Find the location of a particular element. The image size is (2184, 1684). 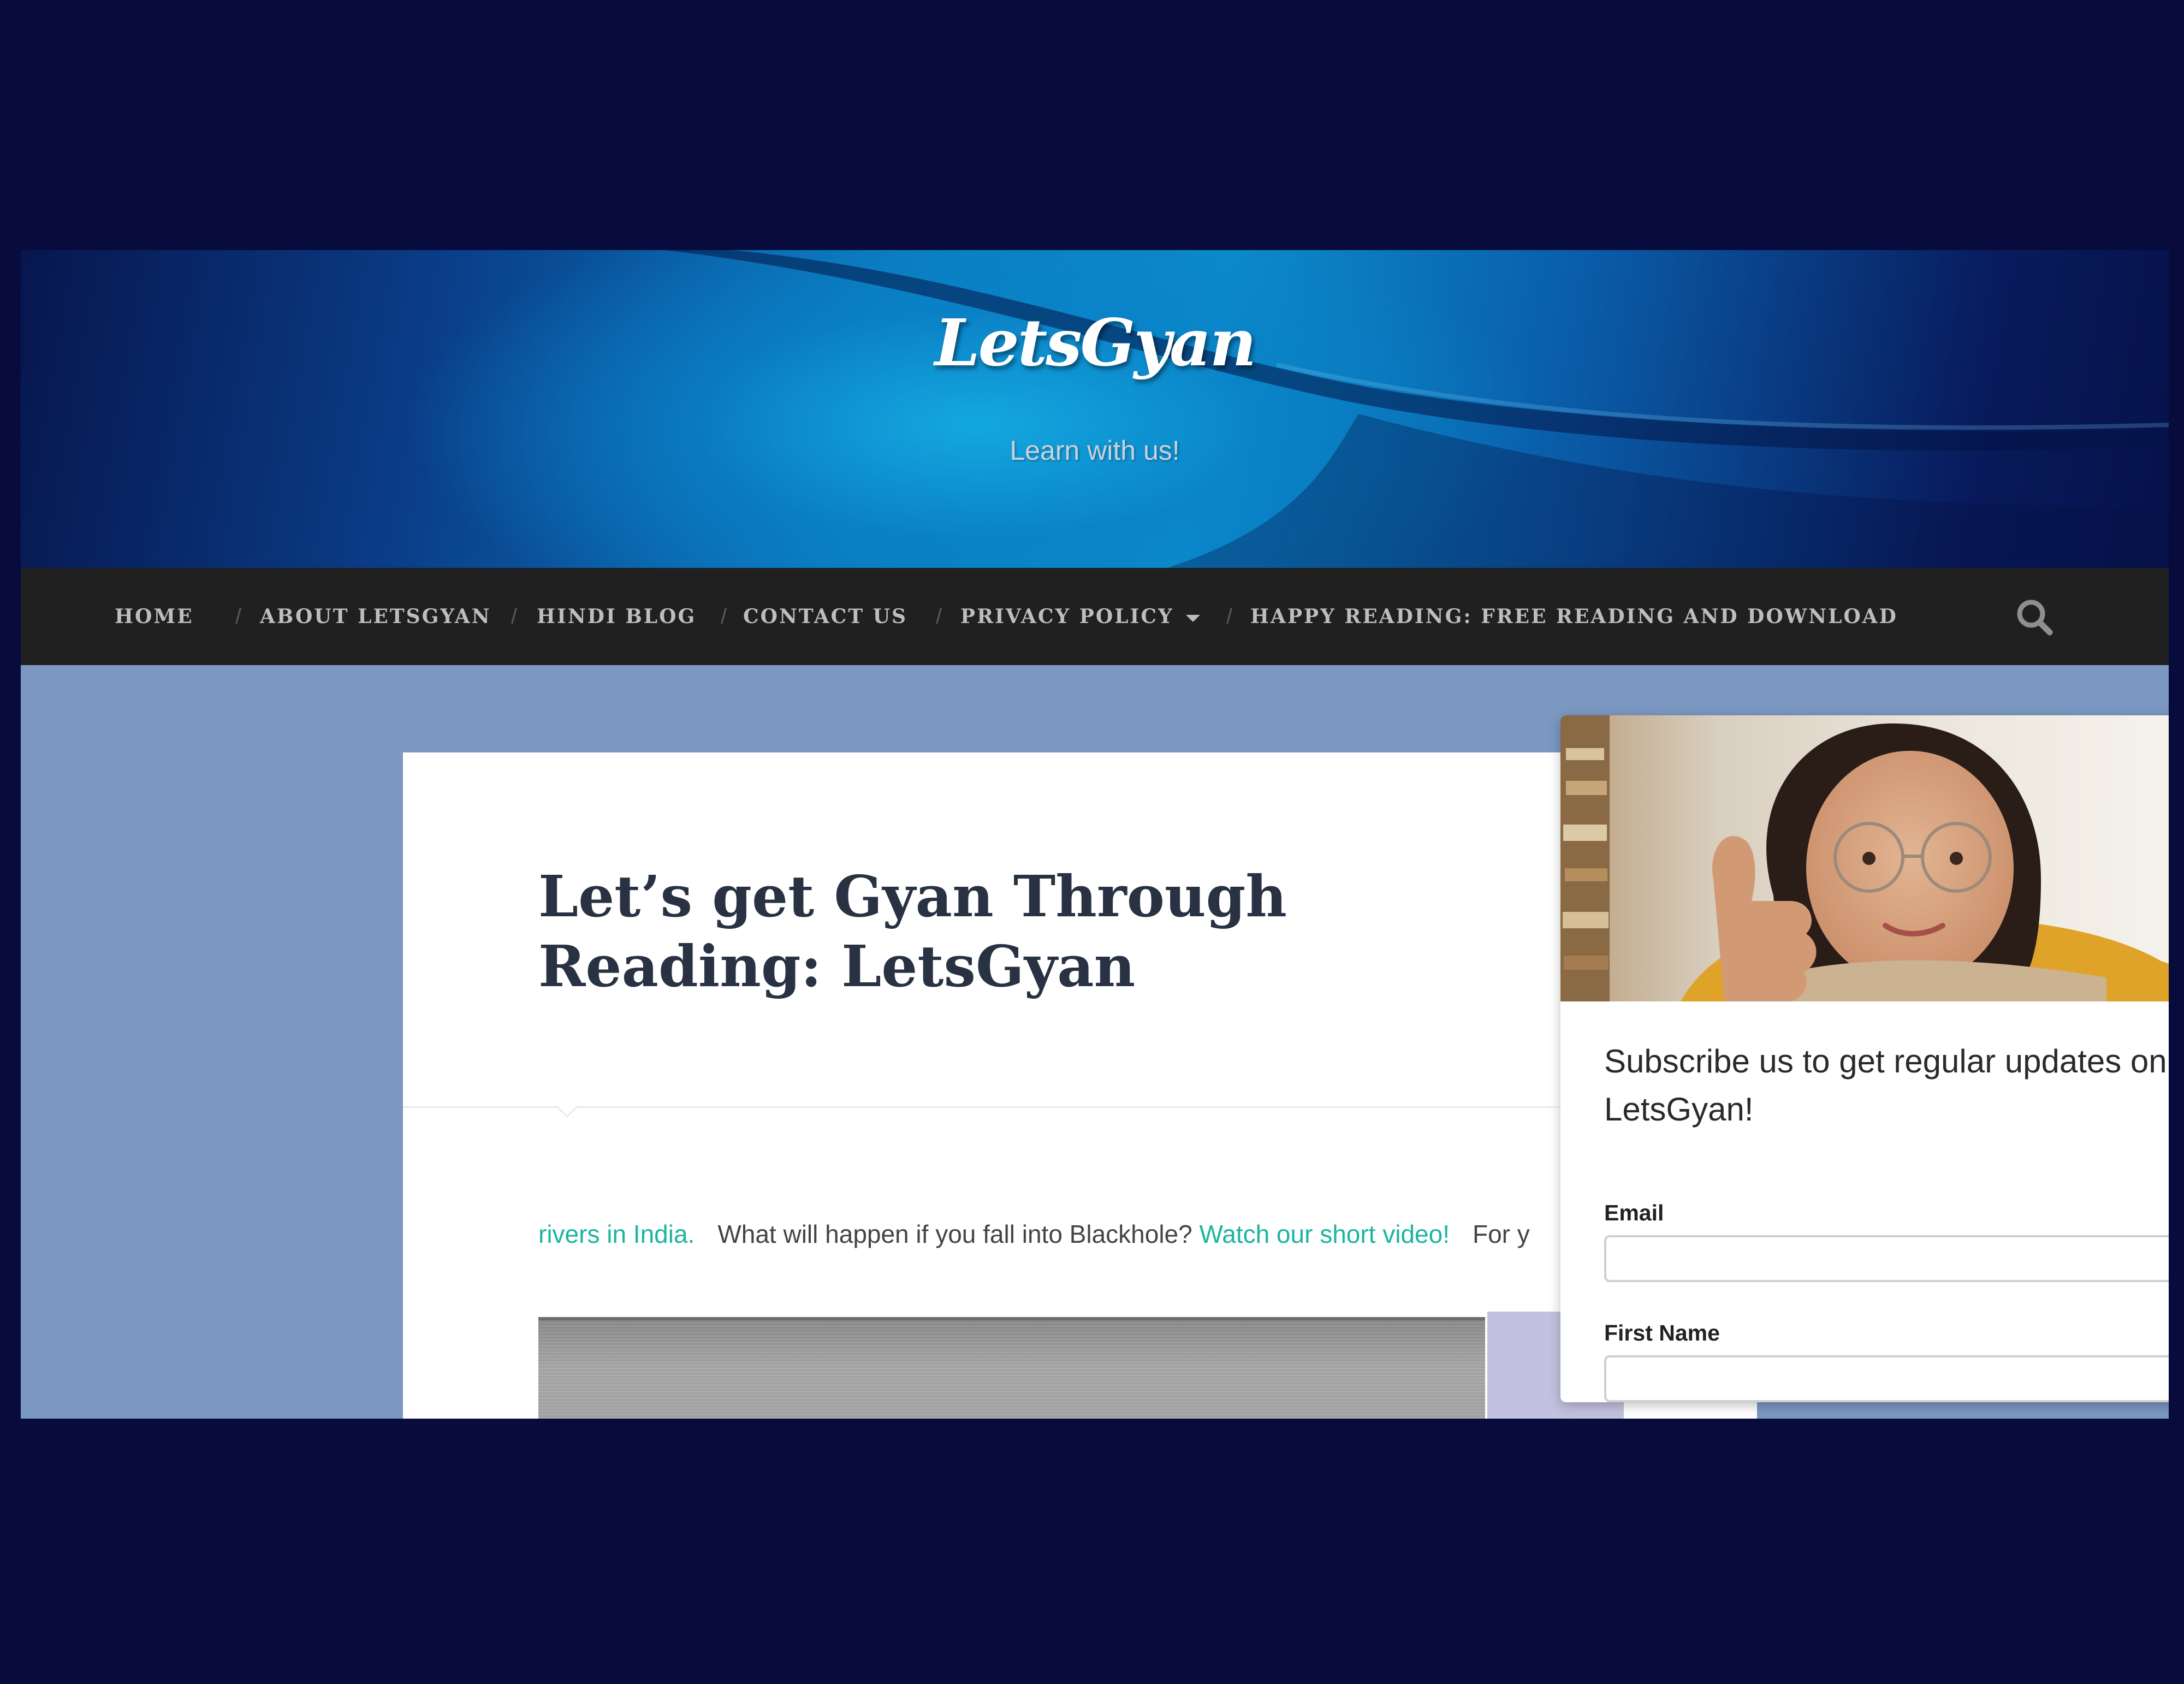

chevron-down-icon is located at coordinates (1192, 618).